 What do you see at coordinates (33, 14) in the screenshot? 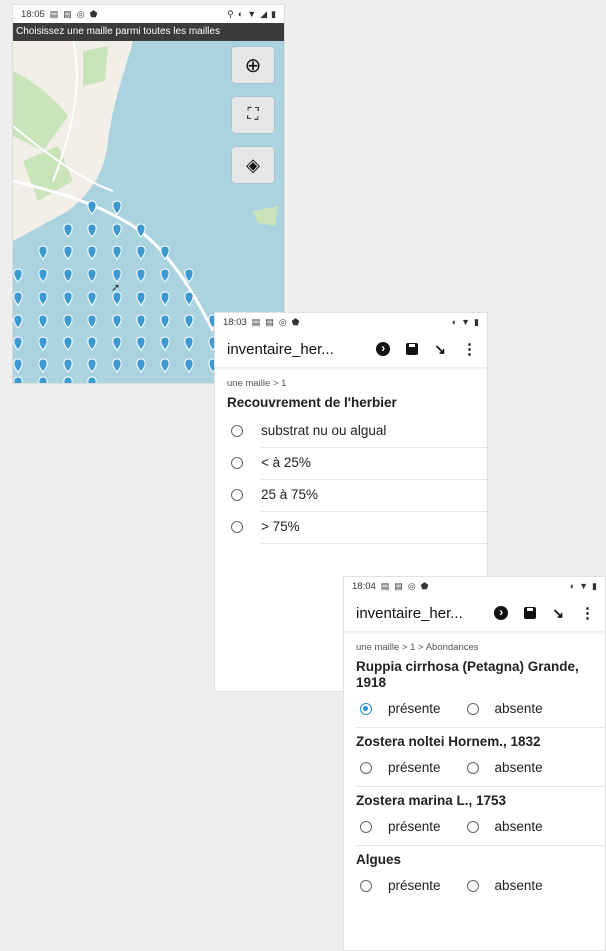
I see `status-time: 18:05` at bounding box center [33, 14].